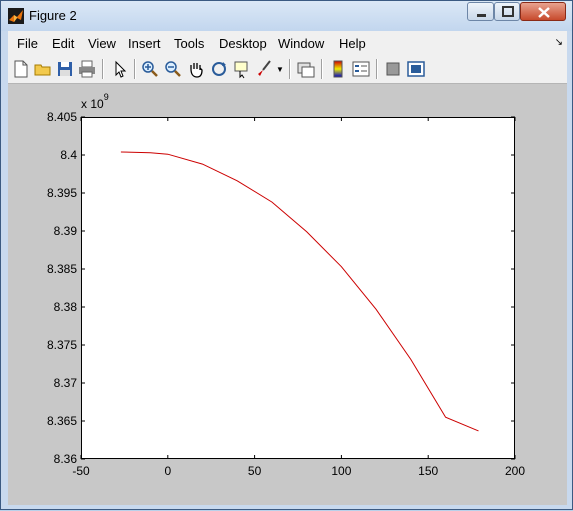 The width and height of the screenshot is (573, 511). What do you see at coordinates (341, 471) in the screenshot?
I see `x-tick-label: 100` at bounding box center [341, 471].